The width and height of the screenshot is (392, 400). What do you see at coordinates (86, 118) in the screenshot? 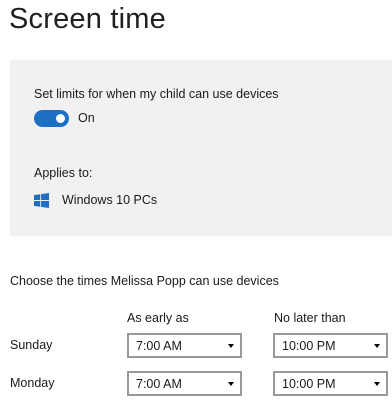
I see `toggle-state-label: On` at bounding box center [86, 118].